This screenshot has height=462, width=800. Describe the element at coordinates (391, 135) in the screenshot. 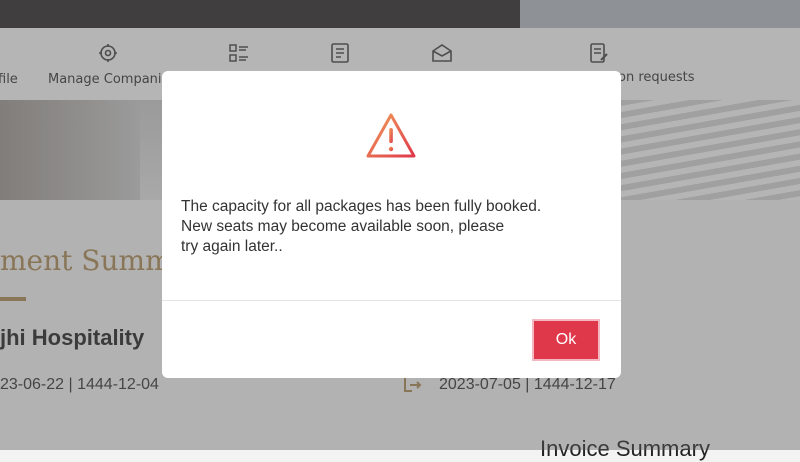

I see `warning-icon` at that location.